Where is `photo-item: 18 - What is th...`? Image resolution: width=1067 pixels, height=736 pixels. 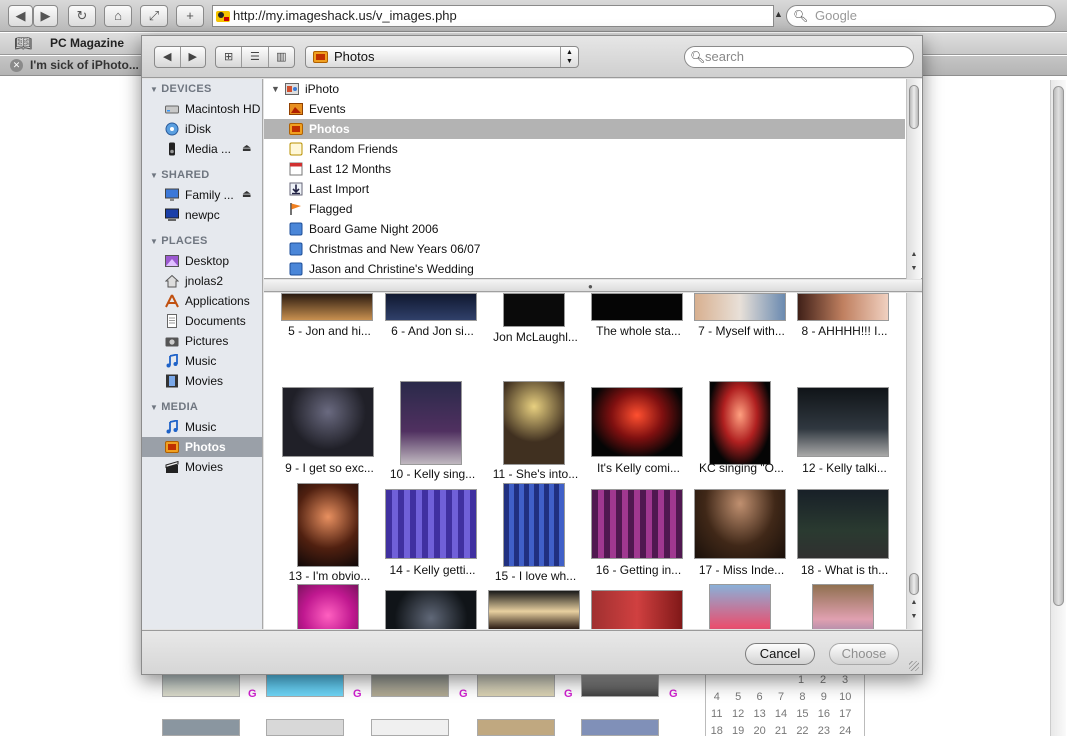 photo-item: 18 - What is th... is located at coordinates (844, 533).